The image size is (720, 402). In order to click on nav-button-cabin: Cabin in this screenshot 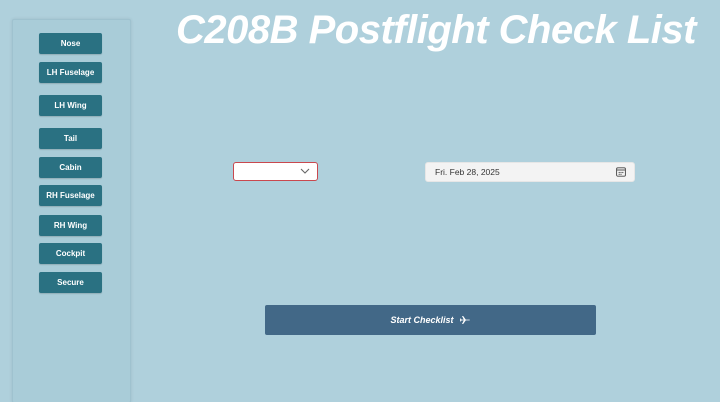, I will do `click(70, 167)`.